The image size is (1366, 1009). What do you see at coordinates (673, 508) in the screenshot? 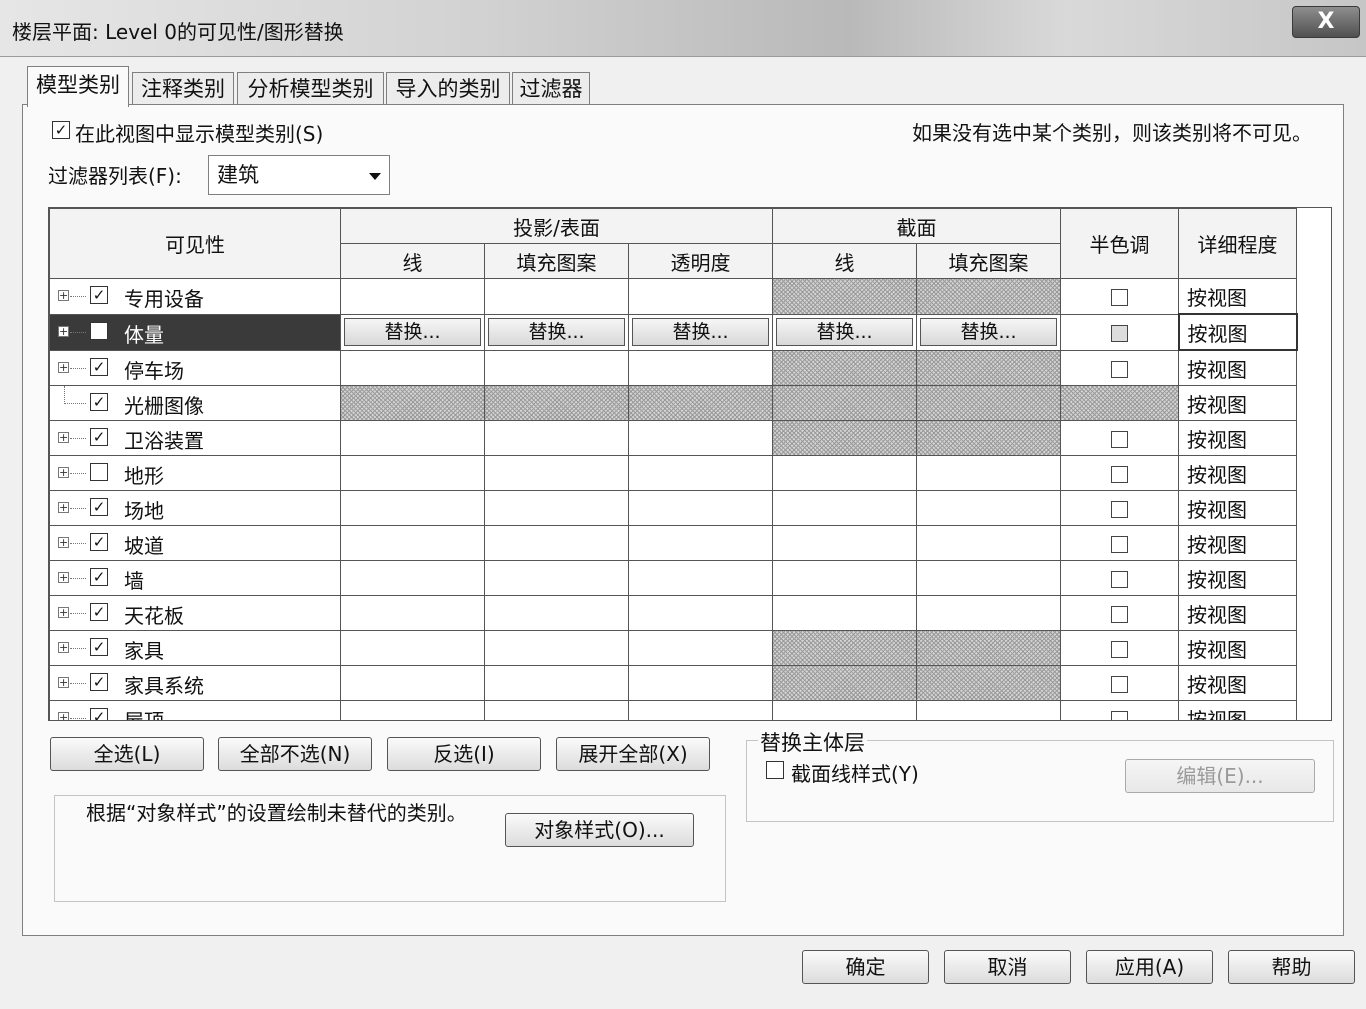
I see `table-row: + ✓ 场地 按视图` at bounding box center [673, 508].